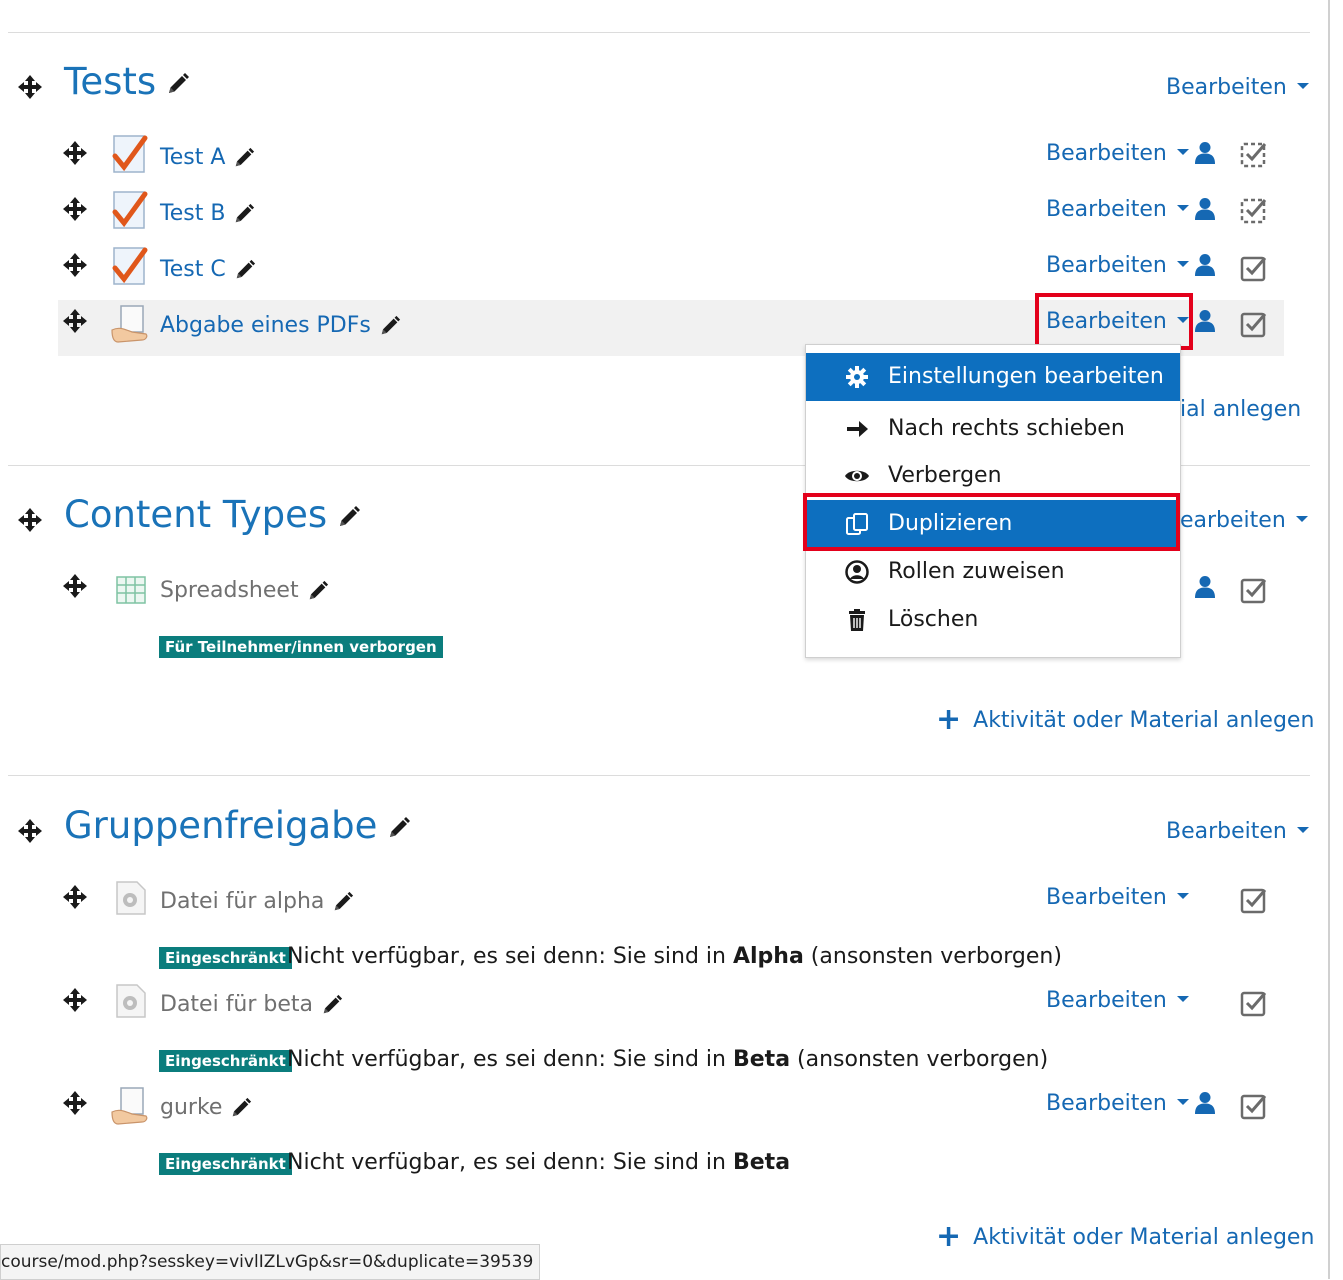 The width and height of the screenshot is (1343, 1280). I want to click on activity-link-test-a: Test A, so click(207, 158).